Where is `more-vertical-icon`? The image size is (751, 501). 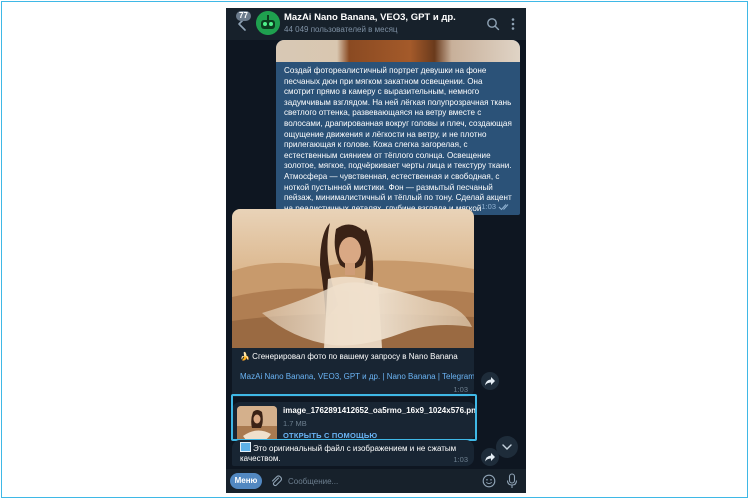 more-vertical-icon is located at coordinates (513, 24).